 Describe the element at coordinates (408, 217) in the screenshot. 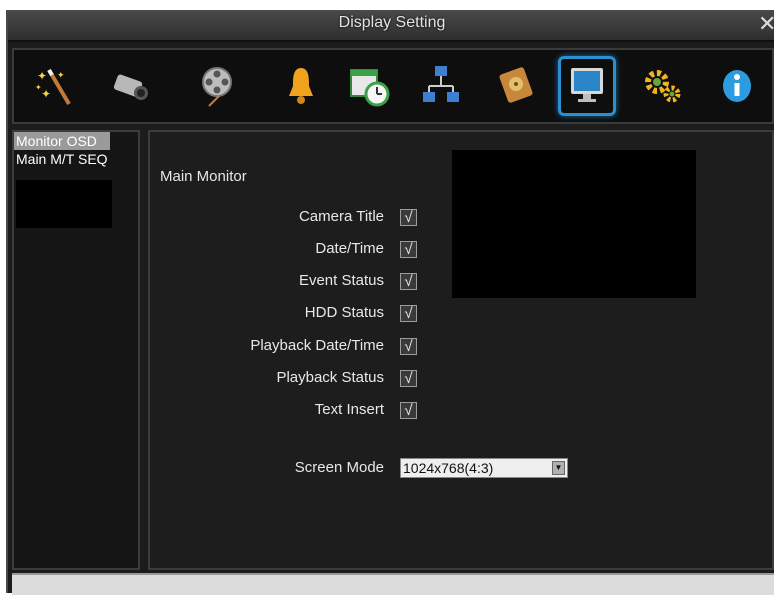

I see `checkbox-camera-title: √` at that location.